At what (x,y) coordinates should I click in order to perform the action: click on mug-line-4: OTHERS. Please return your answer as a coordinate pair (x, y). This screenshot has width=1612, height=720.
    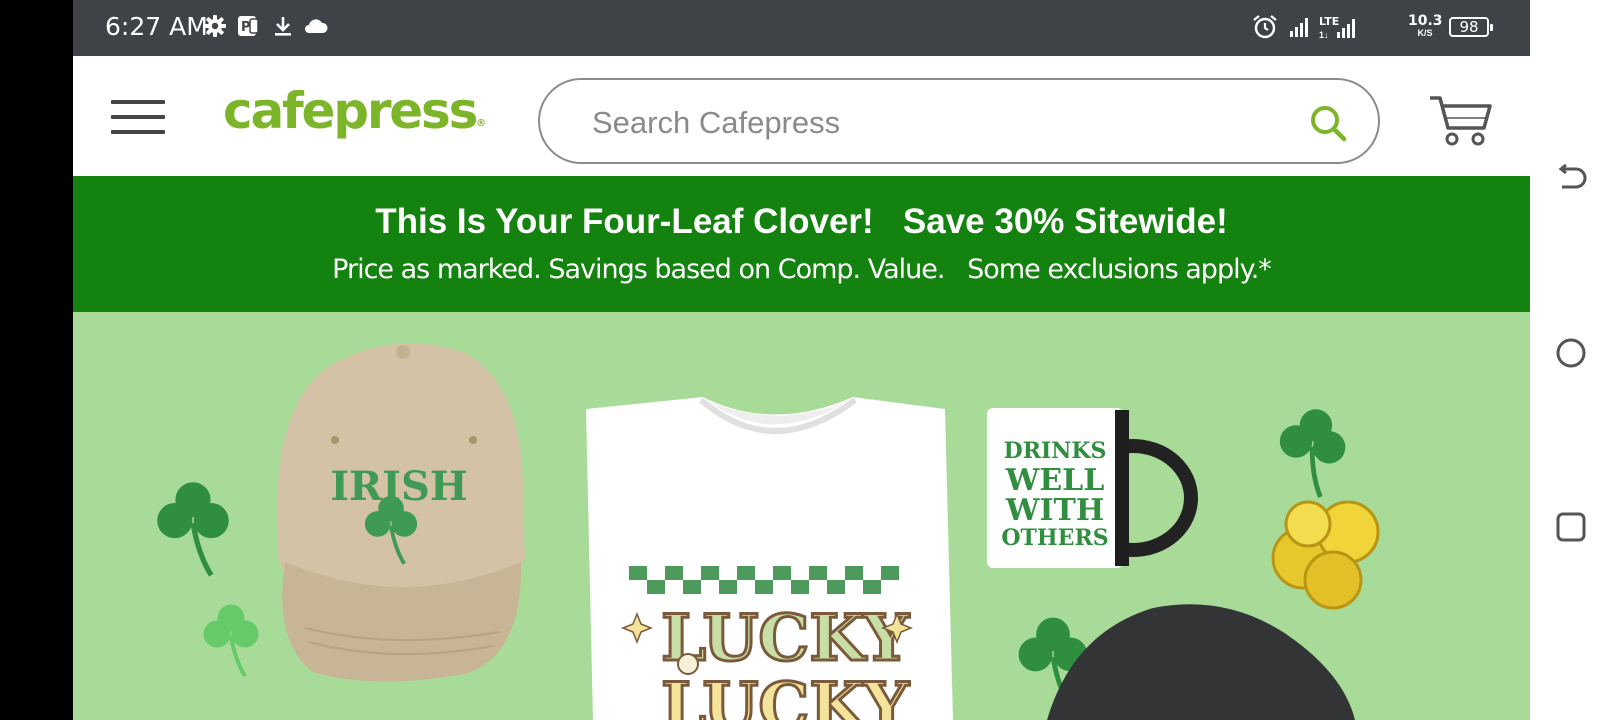
    Looking at the image, I should click on (1054, 538).